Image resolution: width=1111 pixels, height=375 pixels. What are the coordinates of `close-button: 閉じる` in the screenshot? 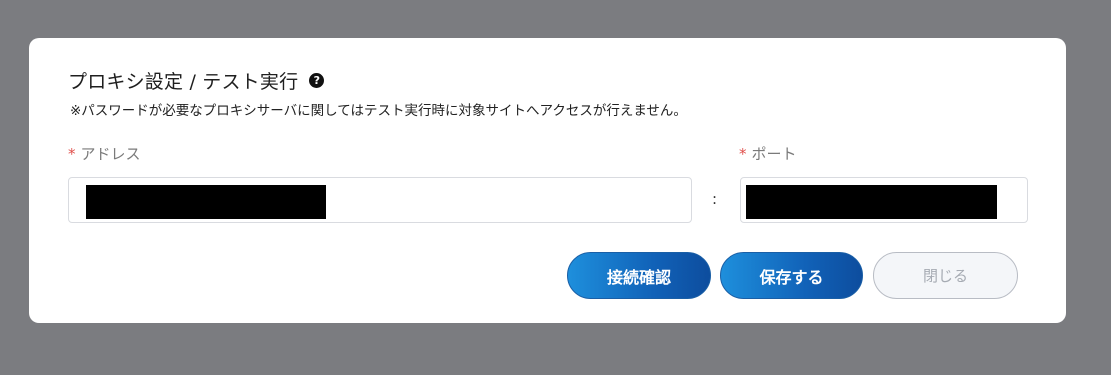 It's located at (945, 275).